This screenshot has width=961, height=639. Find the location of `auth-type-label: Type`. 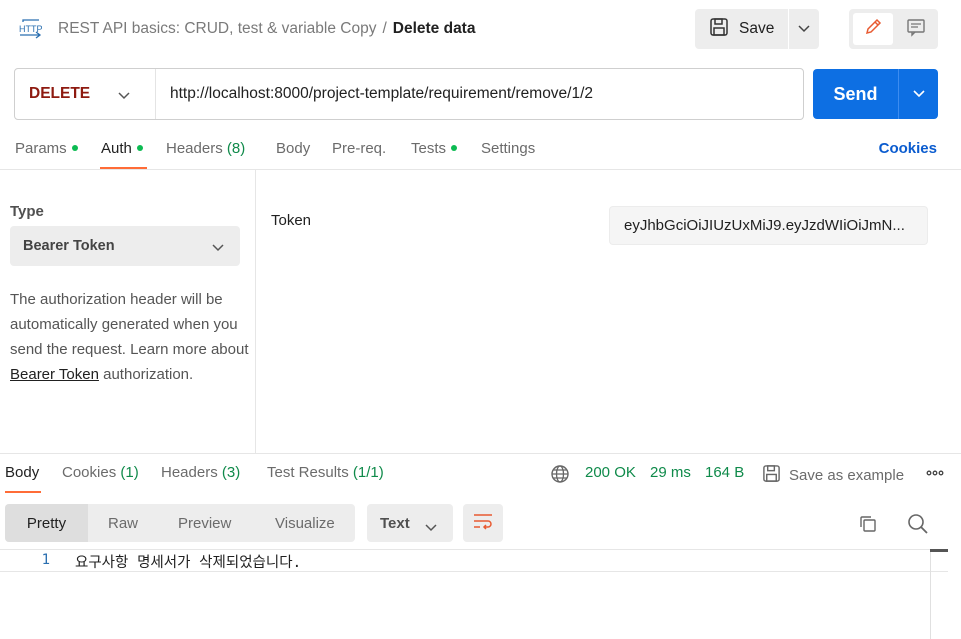

auth-type-label: Type is located at coordinates (27, 211).